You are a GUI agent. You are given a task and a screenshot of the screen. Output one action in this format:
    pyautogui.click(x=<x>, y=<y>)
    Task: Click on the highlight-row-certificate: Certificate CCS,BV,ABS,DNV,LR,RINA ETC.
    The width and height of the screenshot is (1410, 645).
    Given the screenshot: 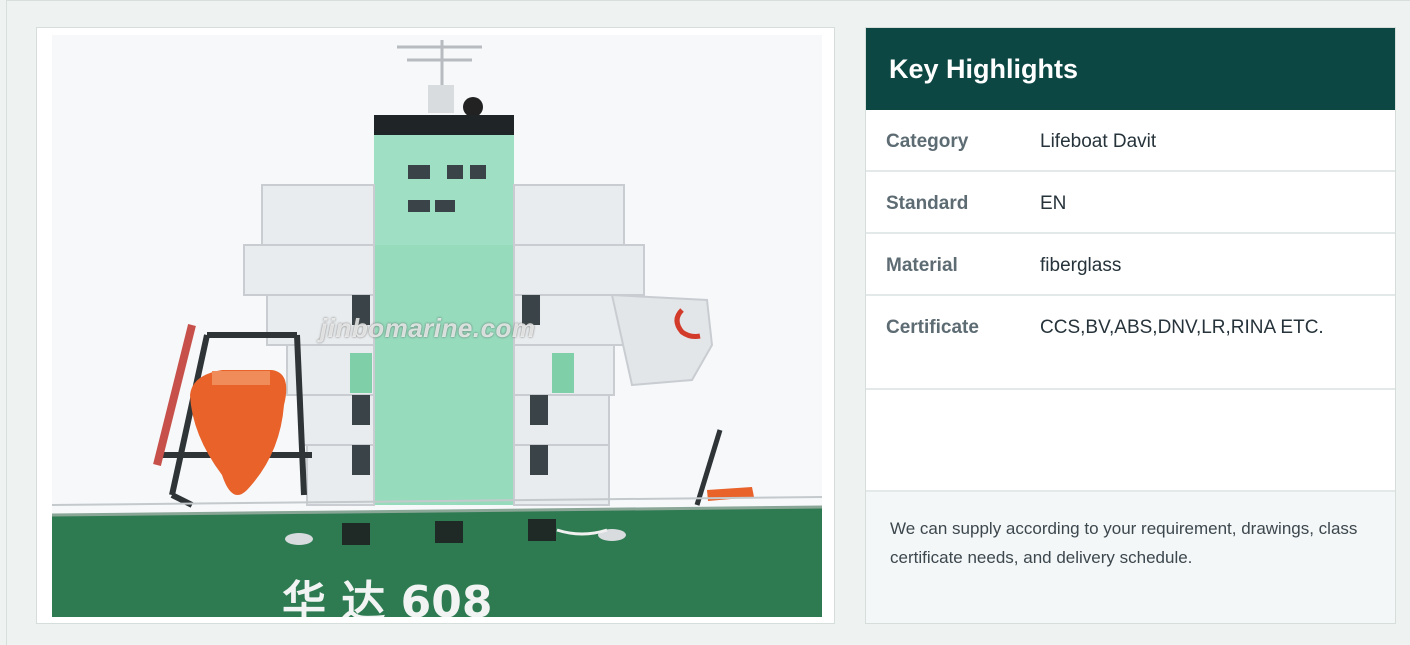 What is the action you would take?
    pyautogui.click(x=1130, y=343)
    